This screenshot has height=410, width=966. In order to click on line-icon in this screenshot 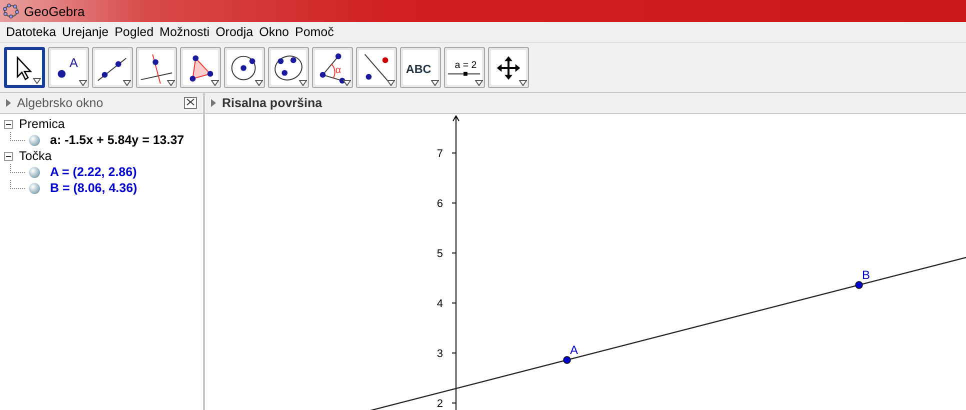, I will do `click(112, 69)`.